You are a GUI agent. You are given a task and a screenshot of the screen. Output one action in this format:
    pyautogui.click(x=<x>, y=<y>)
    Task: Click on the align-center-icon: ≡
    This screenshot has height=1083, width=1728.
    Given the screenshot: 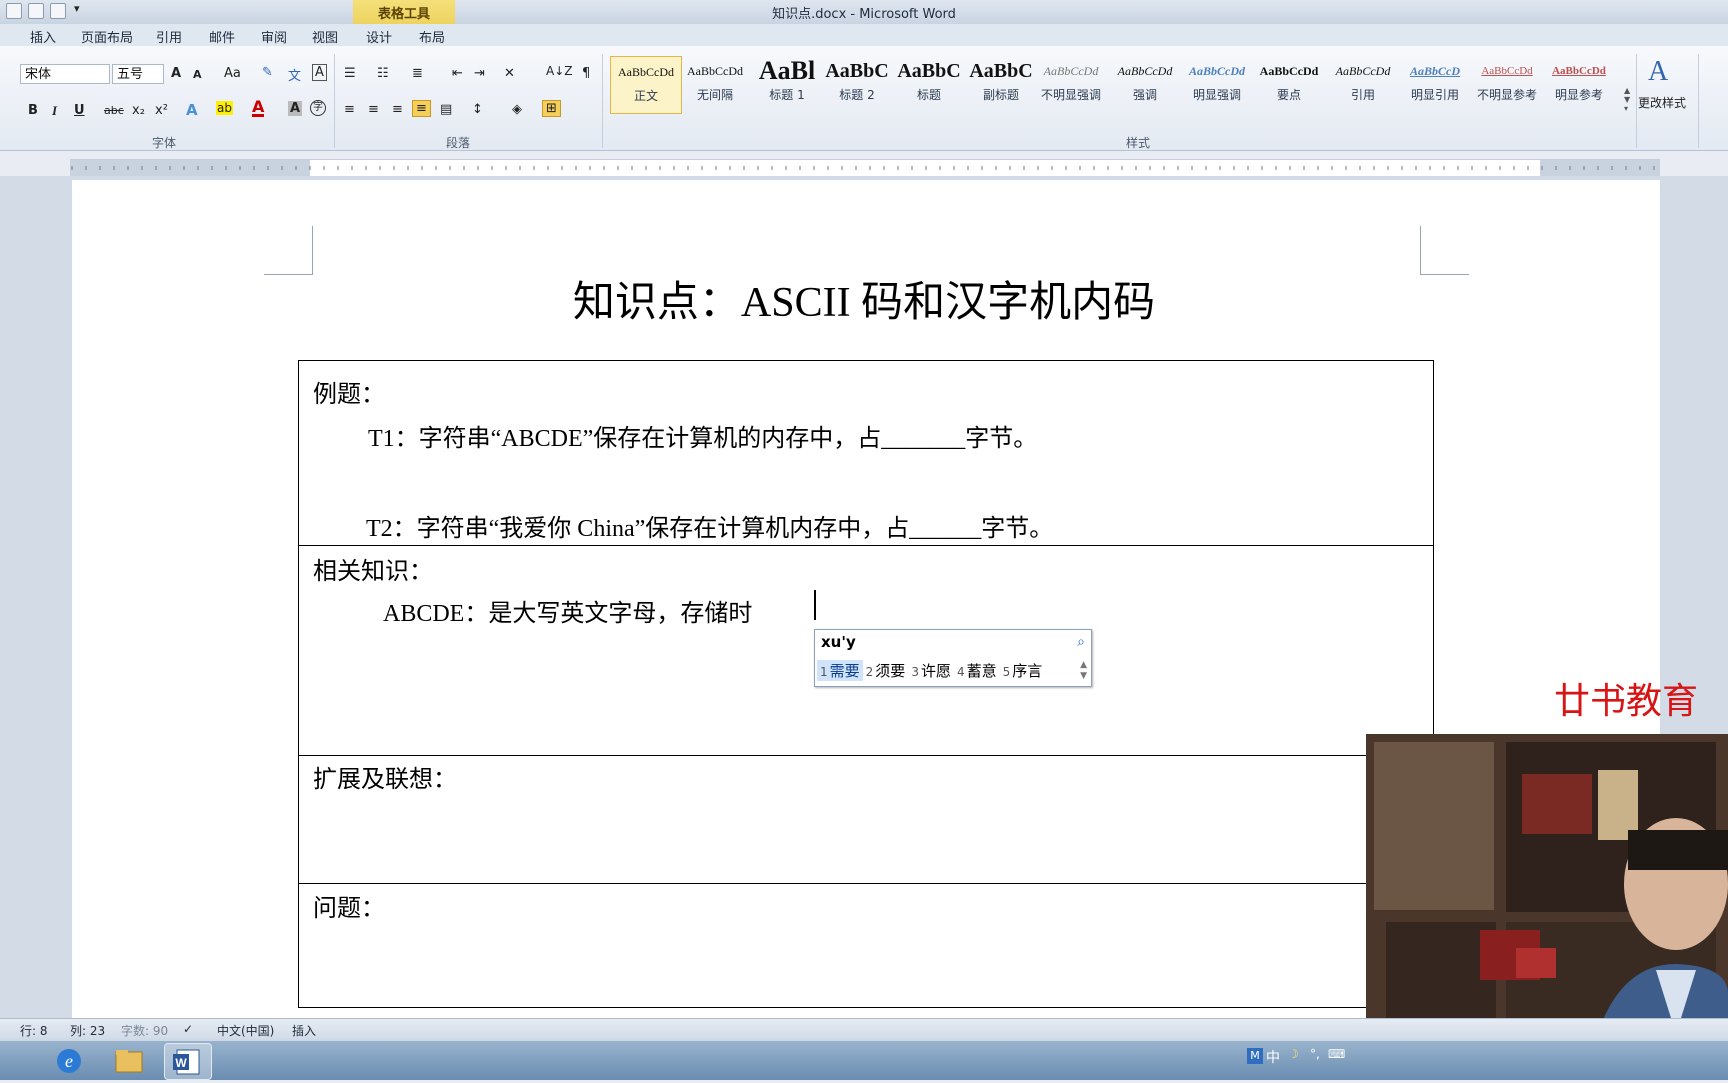 What is the action you would take?
    pyautogui.click(x=373, y=109)
    